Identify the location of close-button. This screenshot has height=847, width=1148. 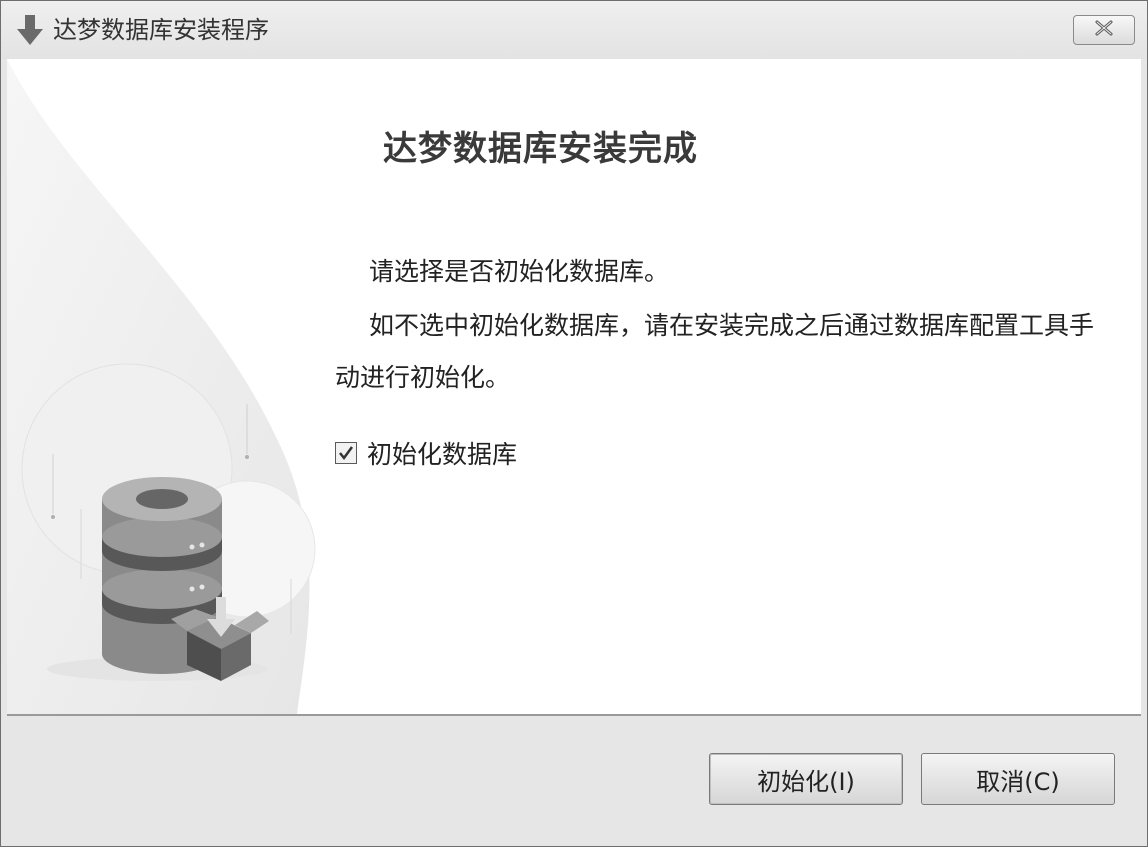
(1104, 30).